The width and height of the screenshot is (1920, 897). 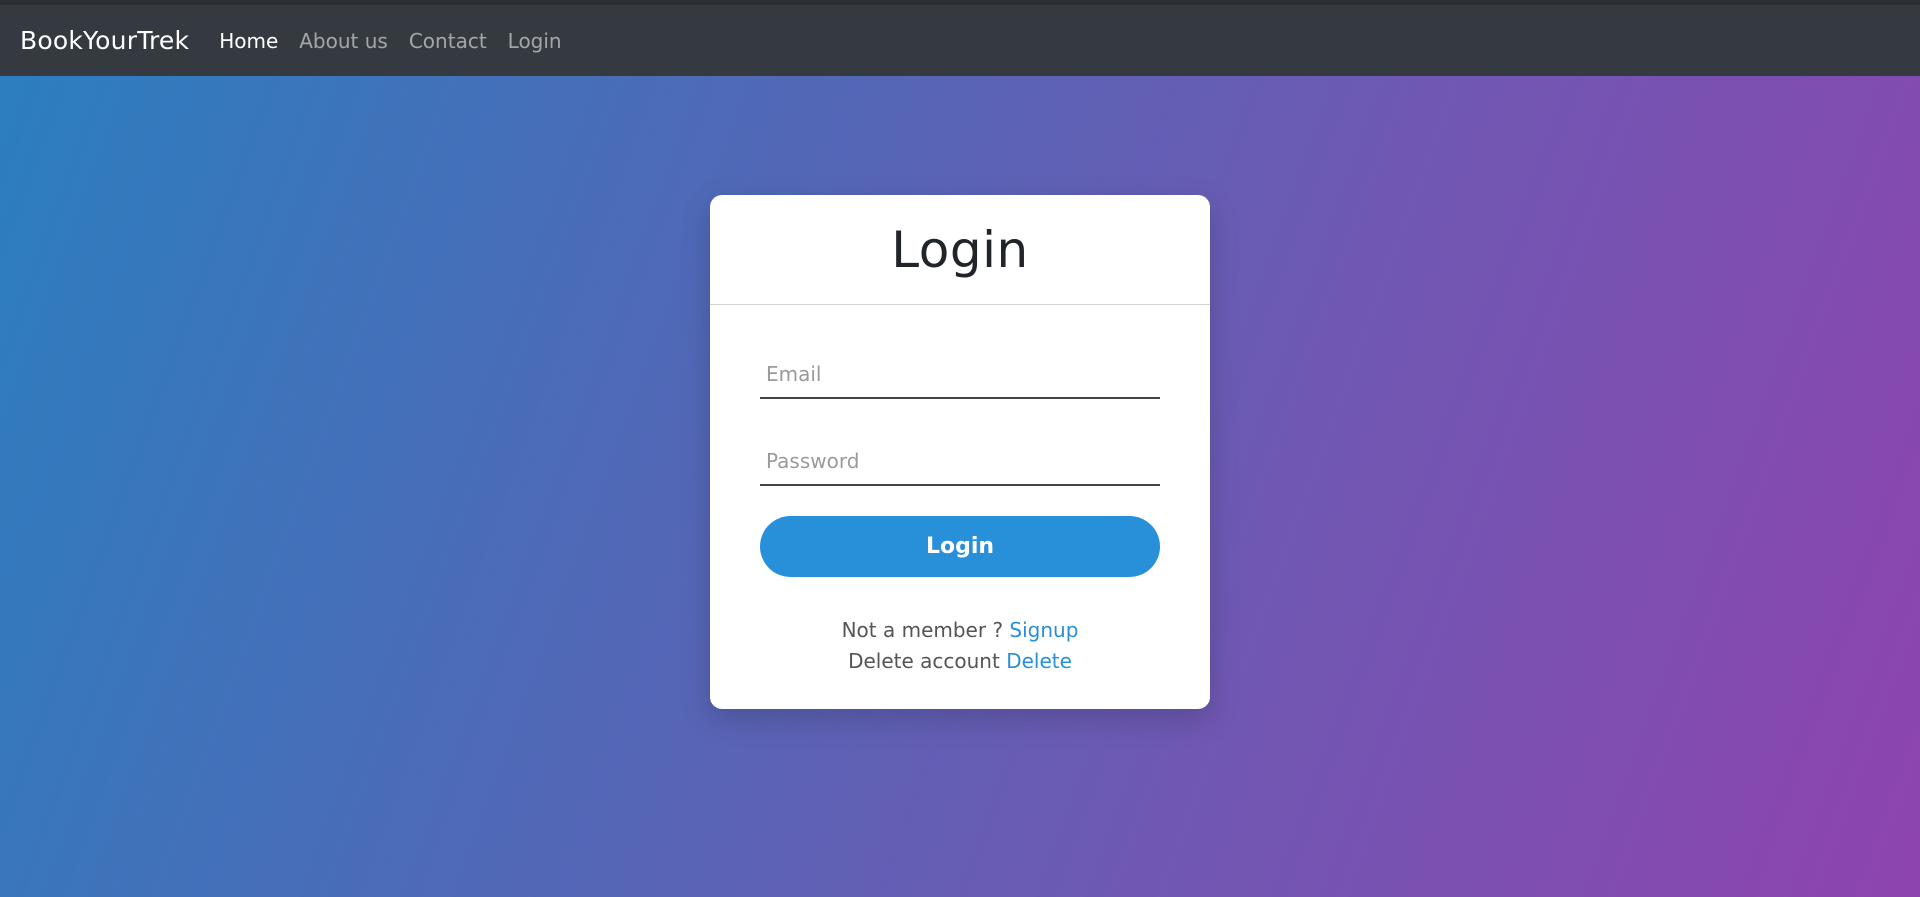 I want to click on signup-row: Not a member ? Signup, so click(x=960, y=630).